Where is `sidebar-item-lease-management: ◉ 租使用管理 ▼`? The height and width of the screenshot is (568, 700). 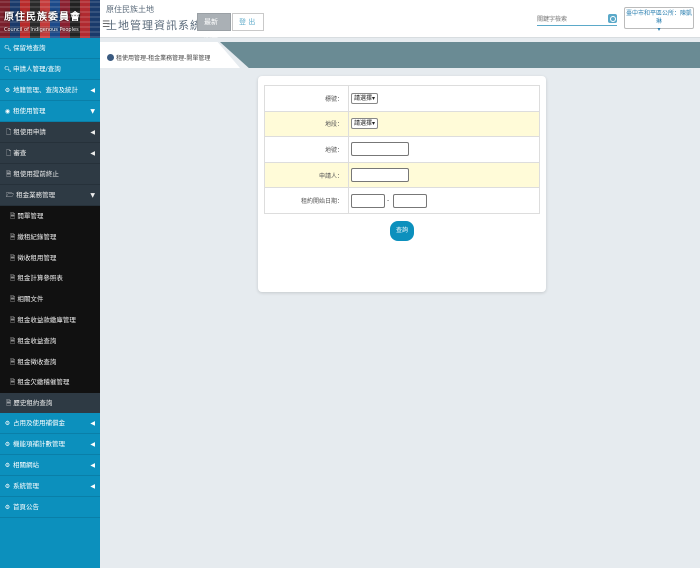 sidebar-item-lease-management: ◉ 租使用管理 ▼ is located at coordinates (50, 111).